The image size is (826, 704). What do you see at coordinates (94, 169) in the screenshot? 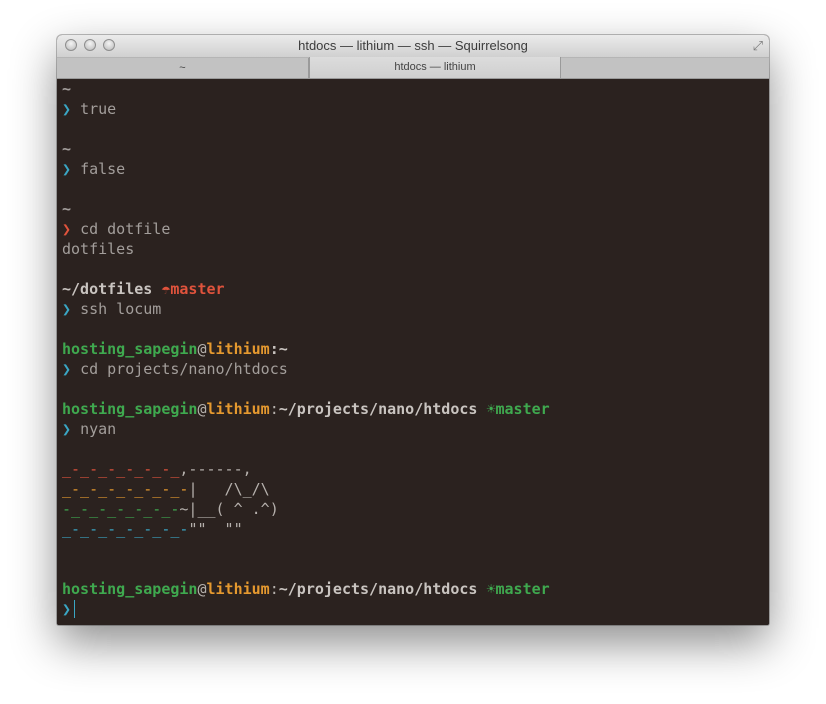
I see `command-line: ❯ false` at bounding box center [94, 169].